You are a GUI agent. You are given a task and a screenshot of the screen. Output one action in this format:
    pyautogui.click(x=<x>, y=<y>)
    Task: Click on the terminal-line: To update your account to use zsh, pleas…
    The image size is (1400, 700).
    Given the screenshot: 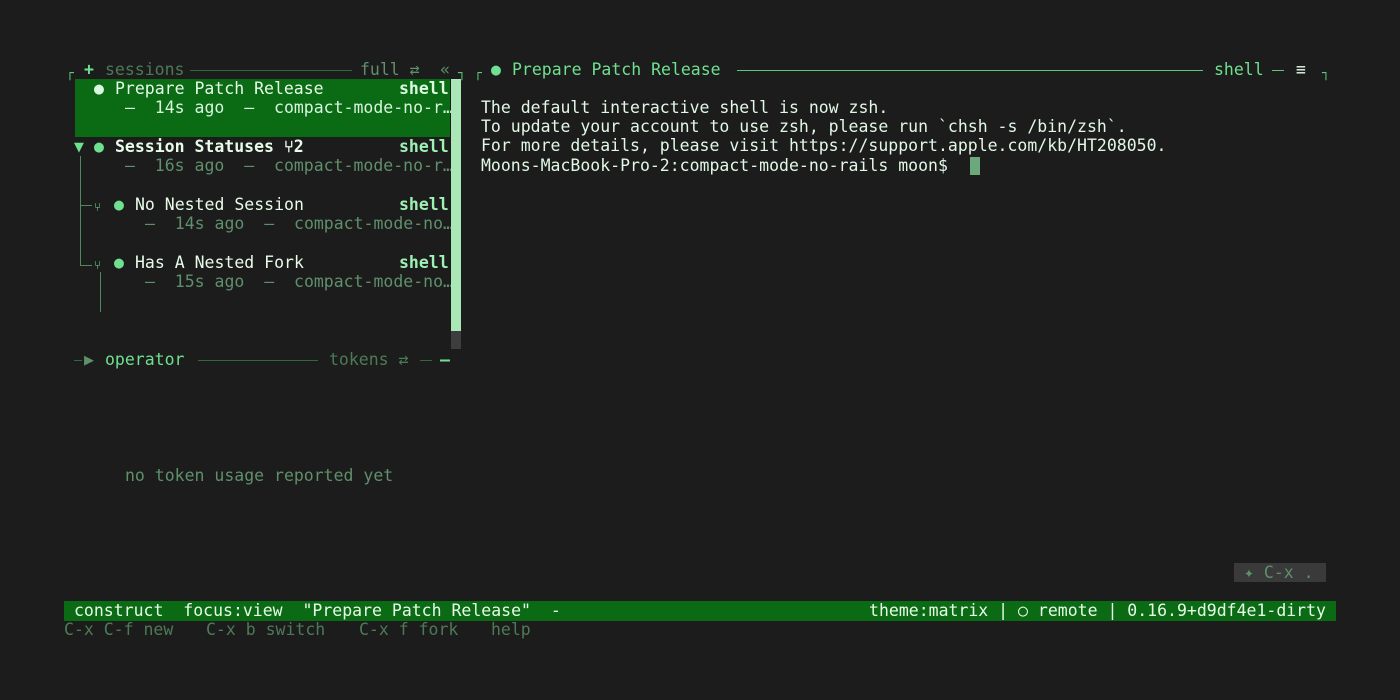 What is the action you would take?
    pyautogui.click(x=804, y=126)
    